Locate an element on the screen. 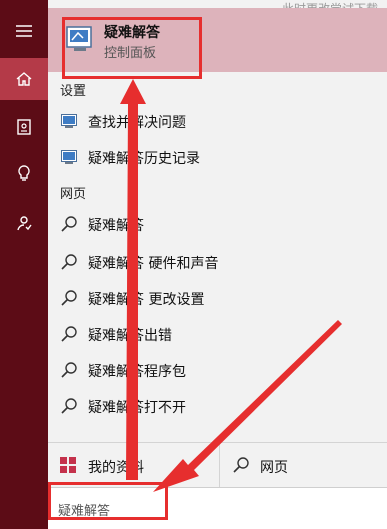  settings-item-find-fix: 查找并解决问题 is located at coordinates (217, 121).